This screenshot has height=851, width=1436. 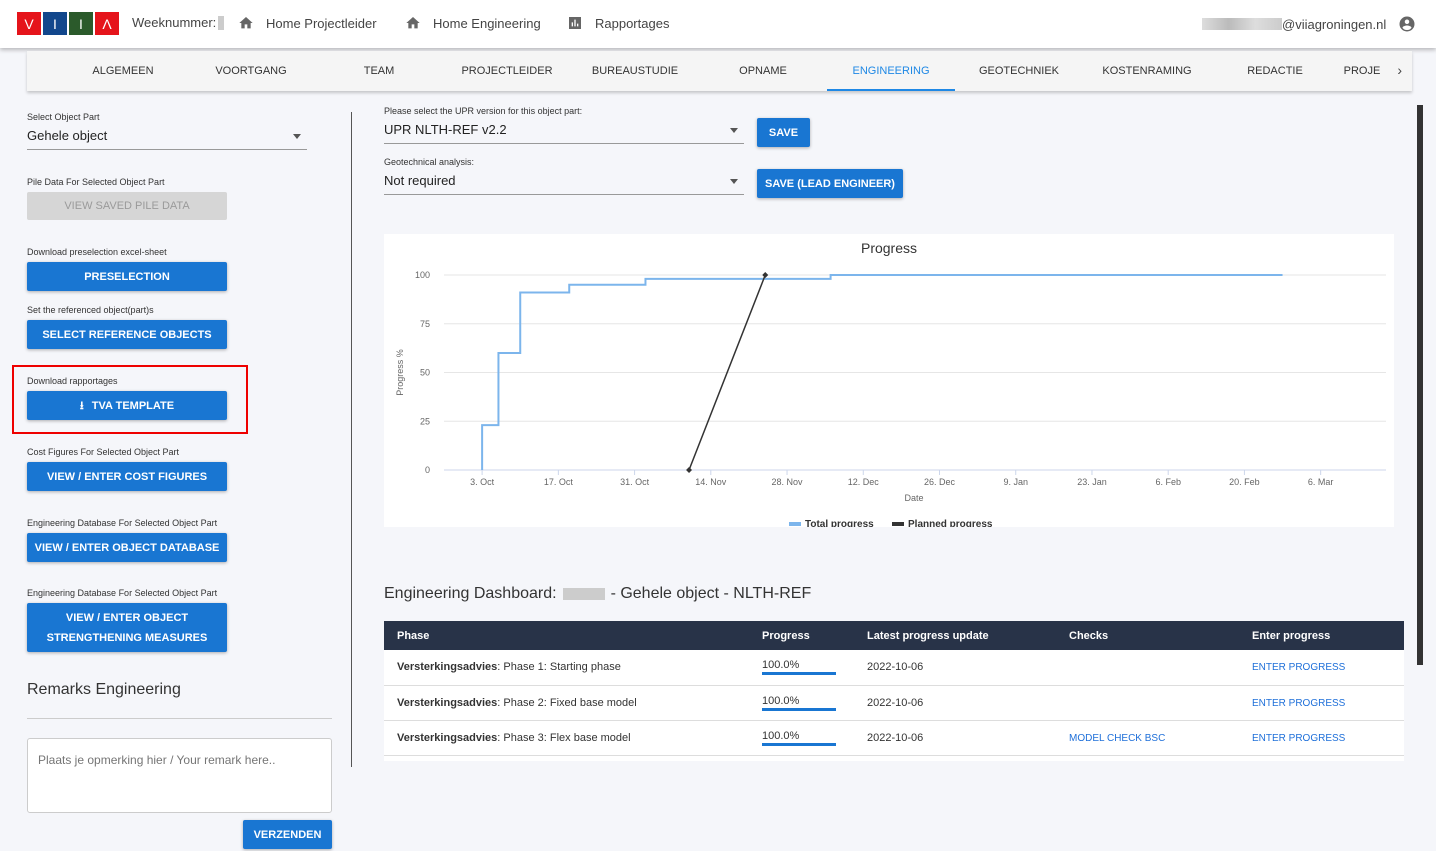 I want to click on title-prefix: Engineering Dashboard:, so click(x=470, y=593).